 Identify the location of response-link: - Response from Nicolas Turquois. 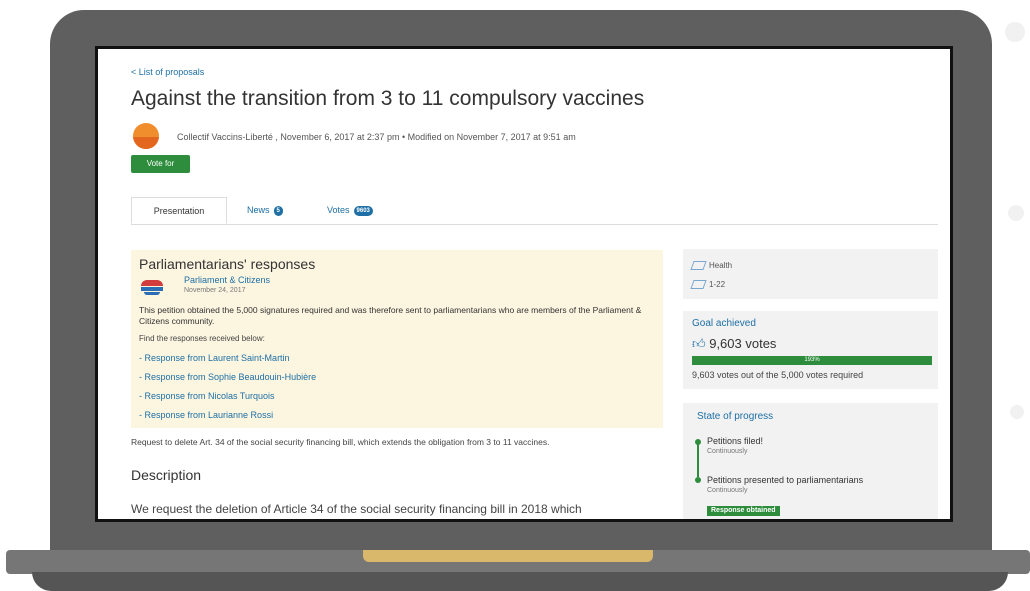
(207, 396).